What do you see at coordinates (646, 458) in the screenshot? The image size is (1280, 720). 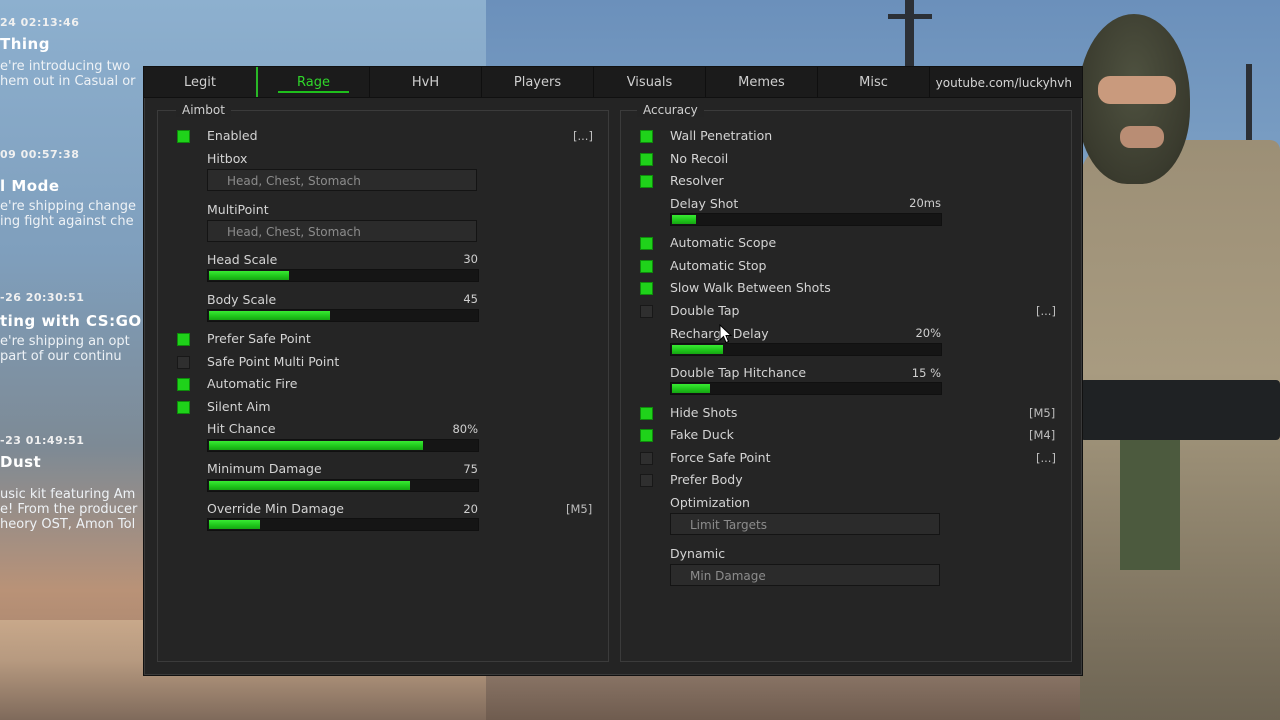 I see `force-safe-point-checkbox` at bounding box center [646, 458].